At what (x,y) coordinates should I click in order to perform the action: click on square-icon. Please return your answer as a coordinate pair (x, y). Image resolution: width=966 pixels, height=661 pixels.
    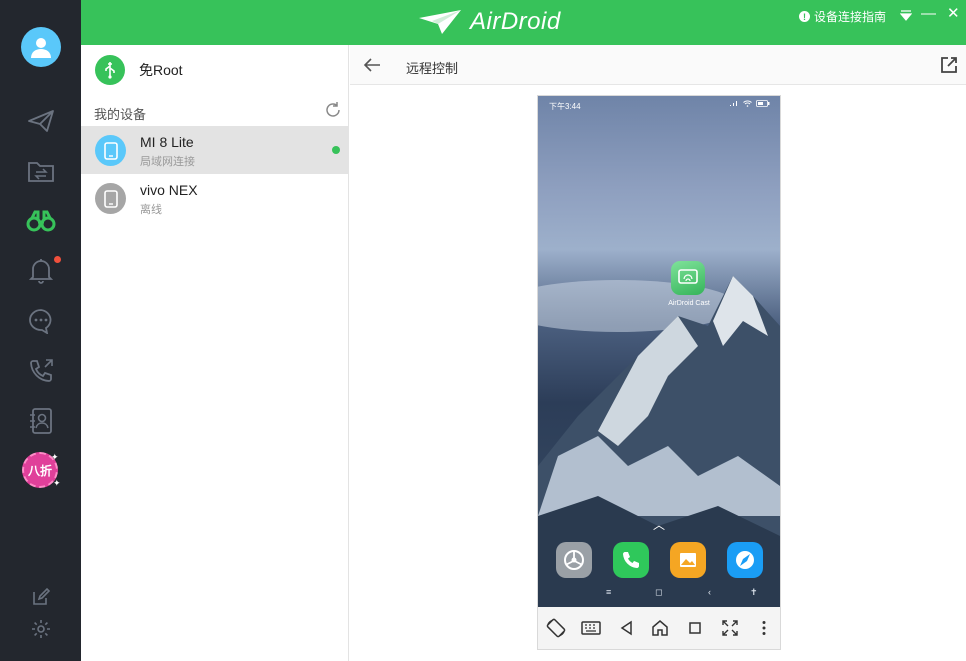
    Looking at the image, I should click on (695, 628).